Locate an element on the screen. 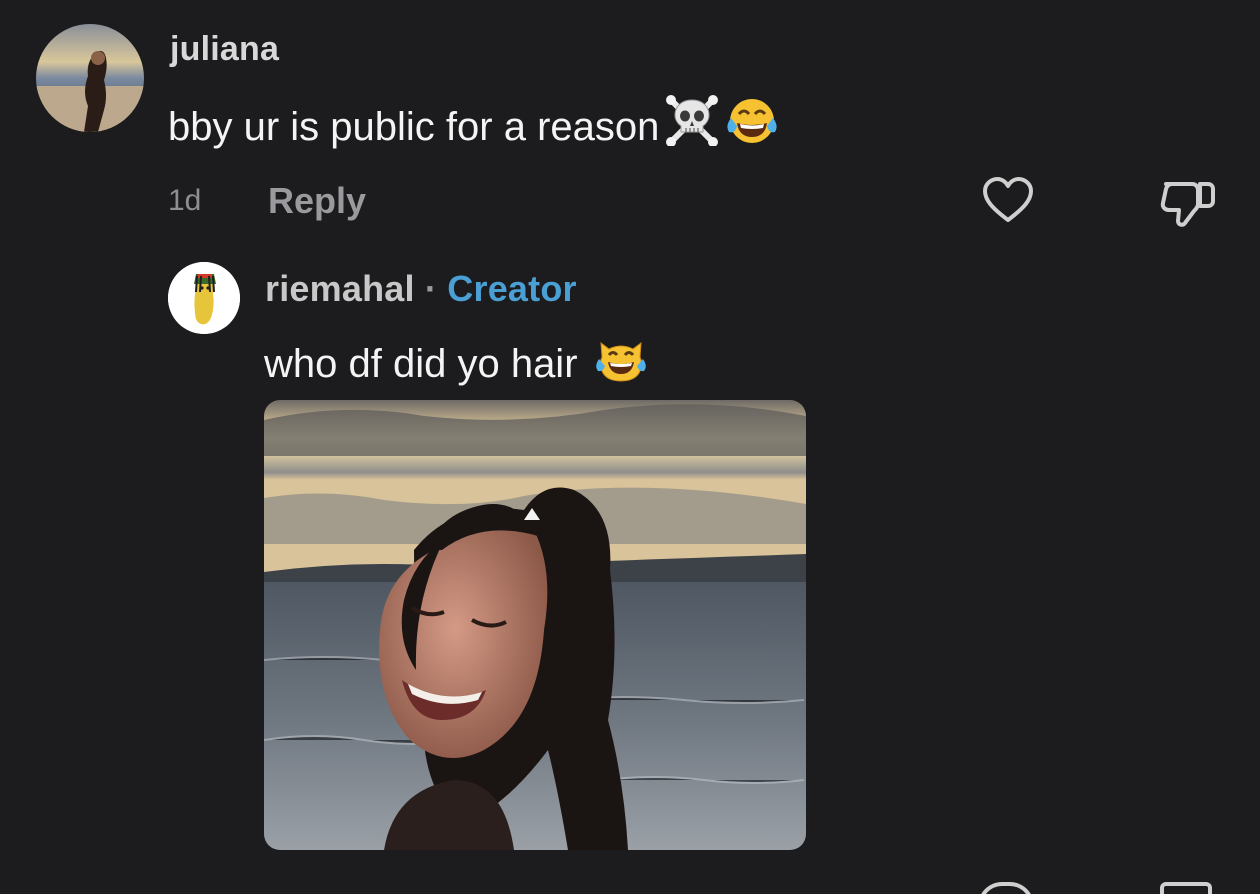 This screenshot has width=1260, height=894. next-row-partial is located at coordinates (744, 887).